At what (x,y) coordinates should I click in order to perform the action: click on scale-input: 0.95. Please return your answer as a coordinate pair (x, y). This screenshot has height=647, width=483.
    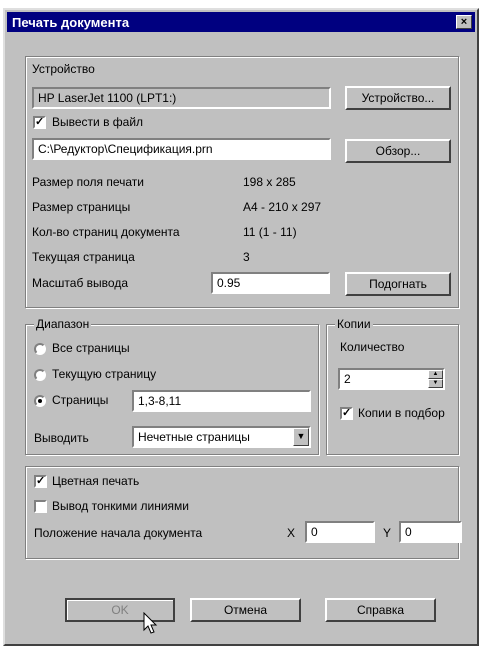
    Looking at the image, I should click on (270, 283).